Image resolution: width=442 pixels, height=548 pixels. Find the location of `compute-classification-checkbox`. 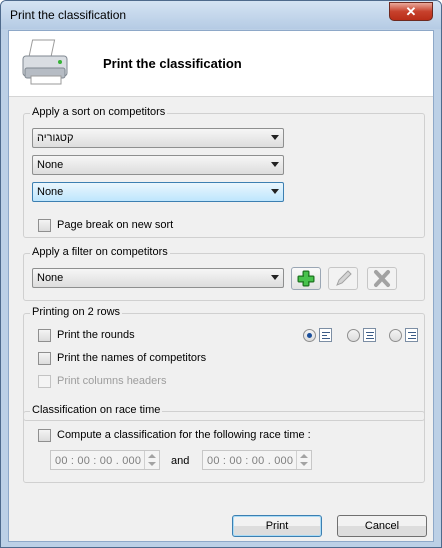

compute-classification-checkbox is located at coordinates (44, 435).